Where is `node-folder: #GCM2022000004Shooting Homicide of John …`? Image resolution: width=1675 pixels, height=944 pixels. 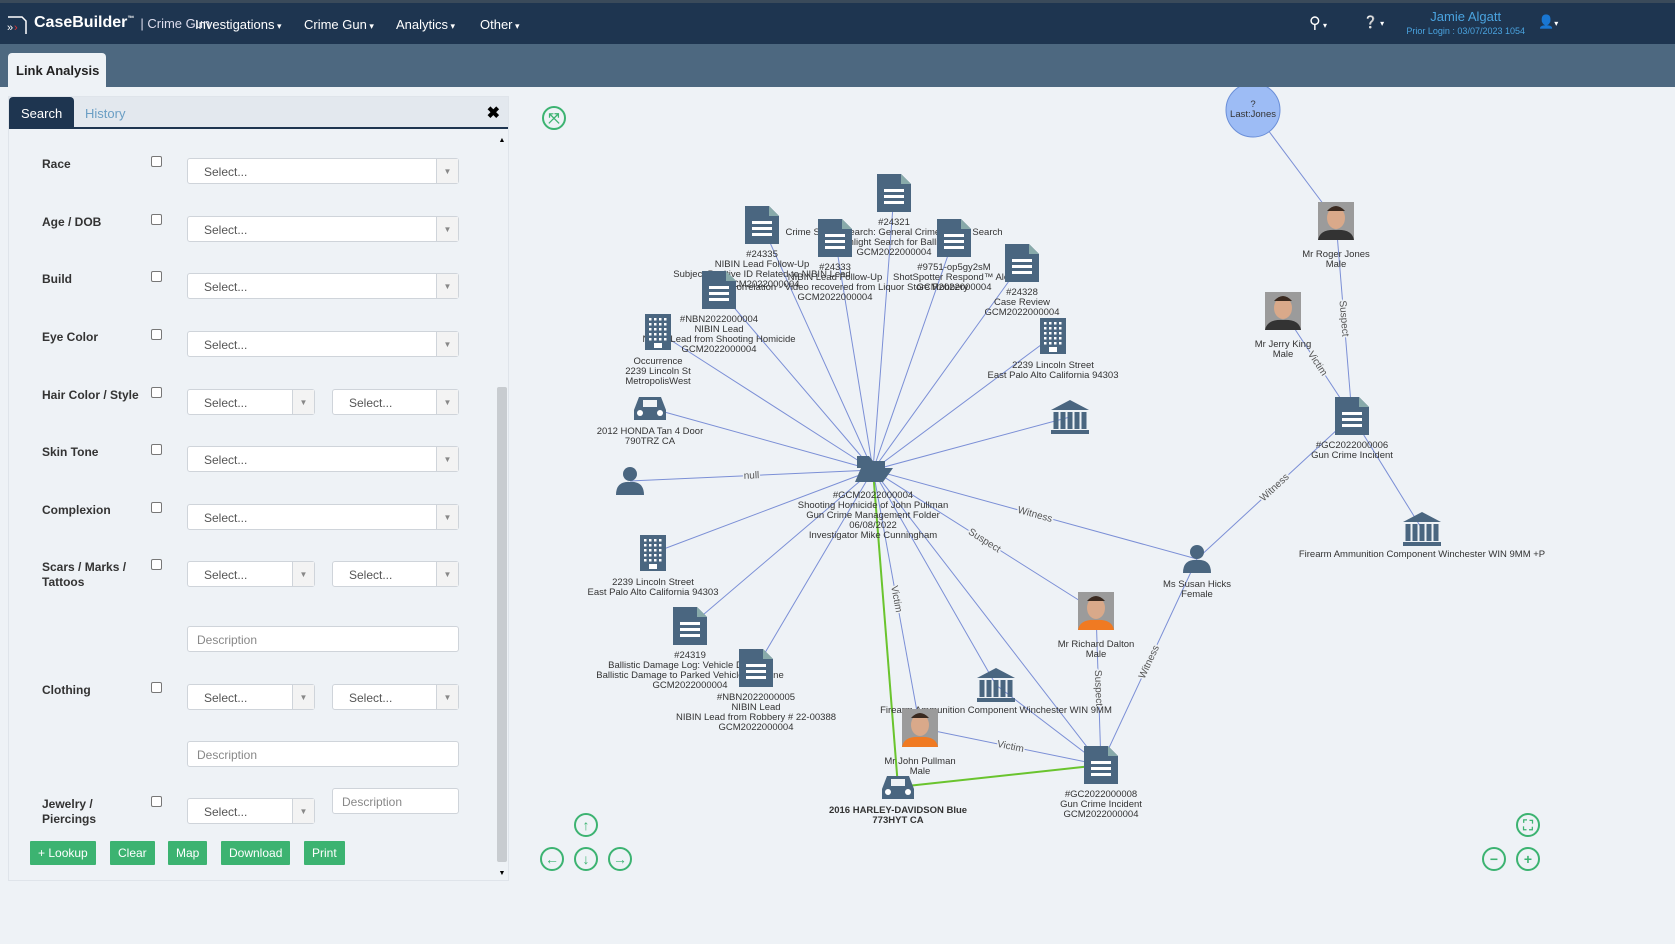 node-folder: #GCM2022000004Shooting Homicide of John … is located at coordinates (873, 498).